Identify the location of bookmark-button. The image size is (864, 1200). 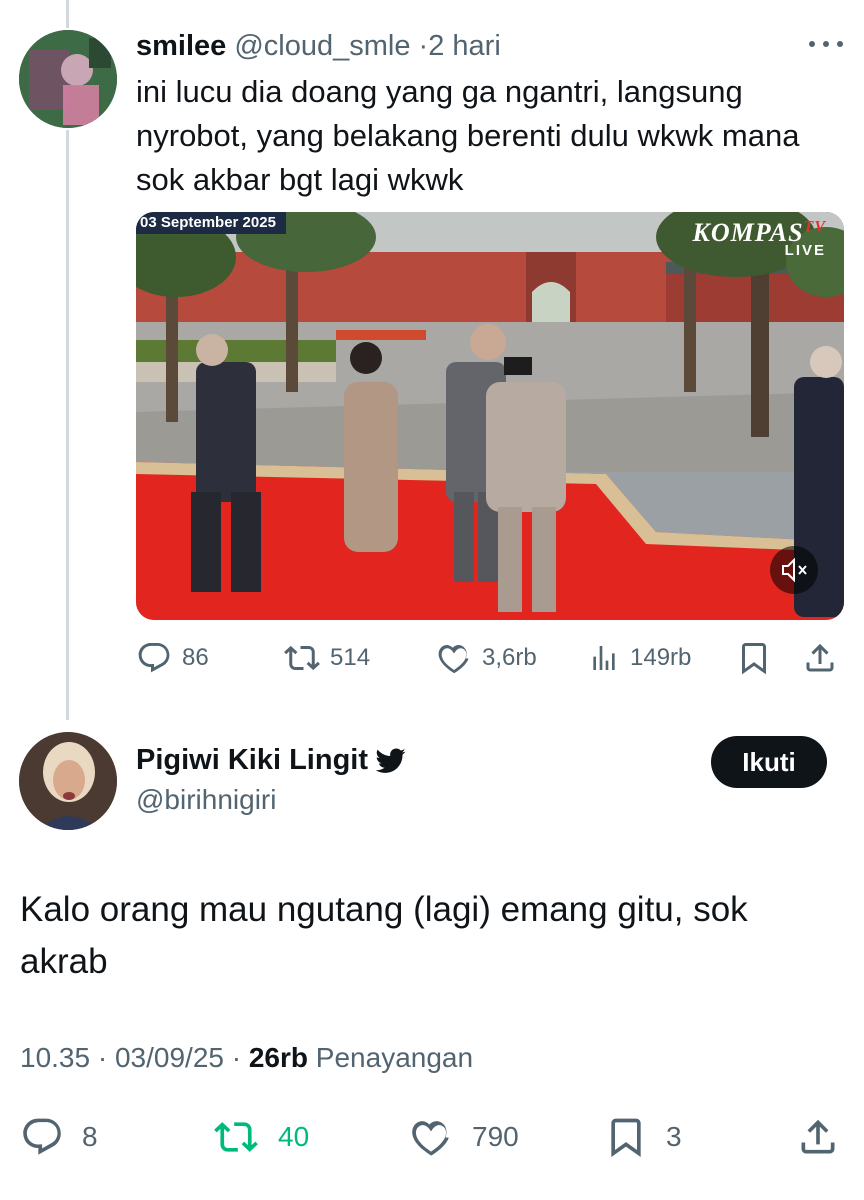
(759, 658).